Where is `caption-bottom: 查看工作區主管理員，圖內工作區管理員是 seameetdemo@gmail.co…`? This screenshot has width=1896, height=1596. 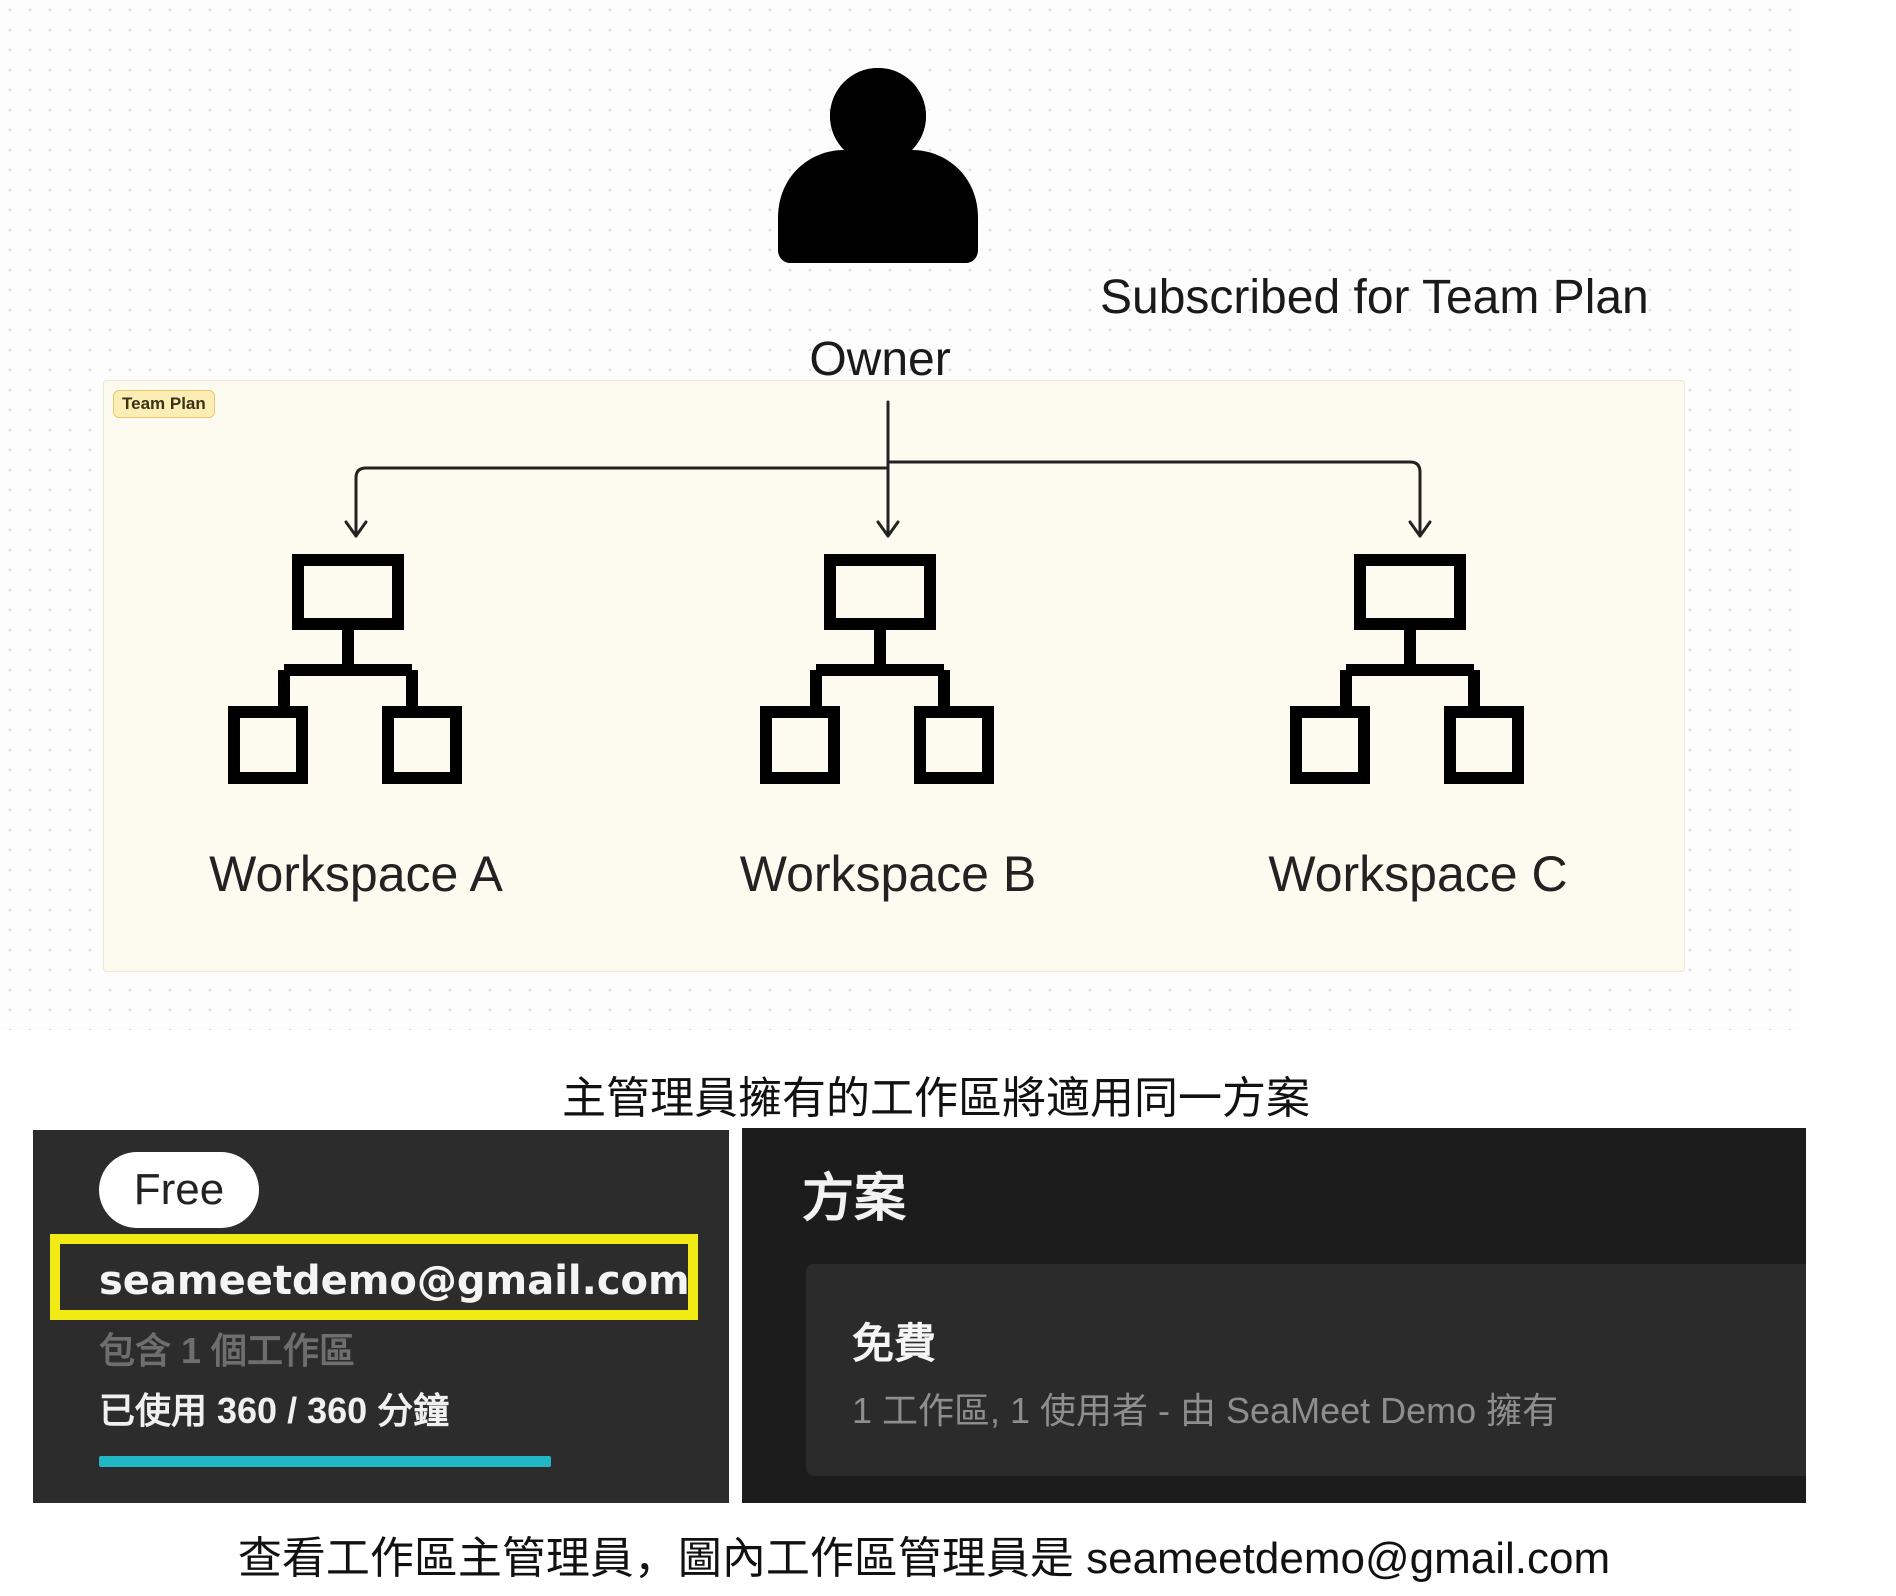
caption-bottom: 查看工作區主管理員，圖內工作區管理員是 seameetdemo@gmail.co… is located at coordinates (924, 1558).